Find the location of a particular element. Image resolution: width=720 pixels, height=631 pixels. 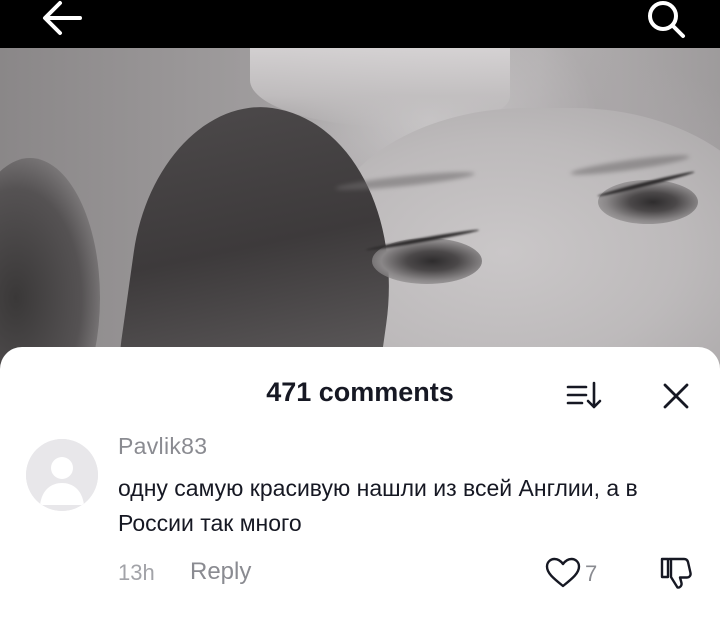

sort-icon is located at coordinates (584, 395).